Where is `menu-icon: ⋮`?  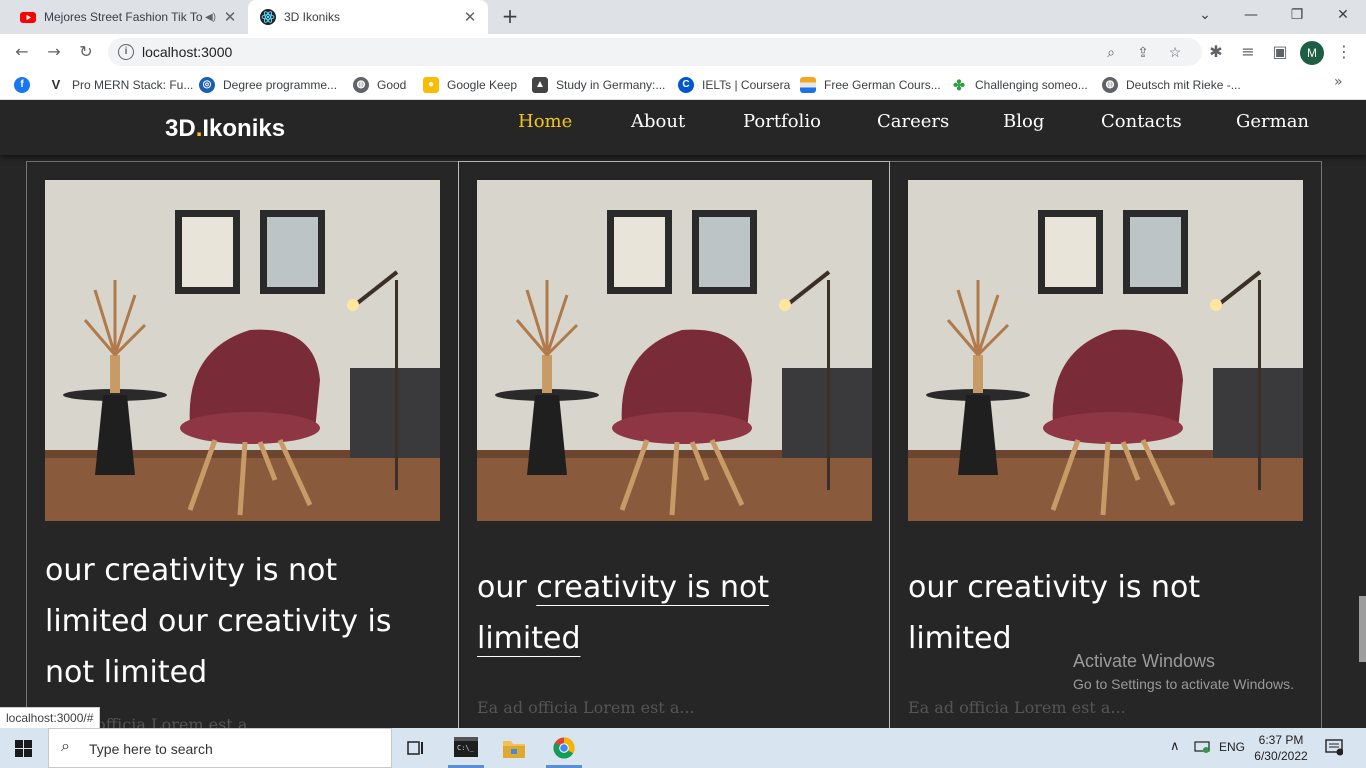
menu-icon: ⋮ is located at coordinates (1344, 52).